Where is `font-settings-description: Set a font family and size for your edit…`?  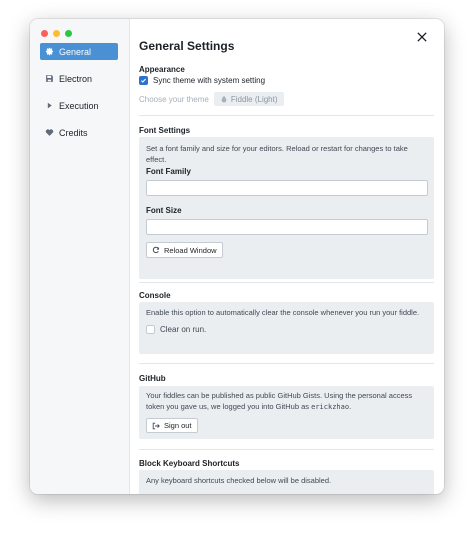 font-settings-description: Set a font family and size for your edit… is located at coordinates (277, 154).